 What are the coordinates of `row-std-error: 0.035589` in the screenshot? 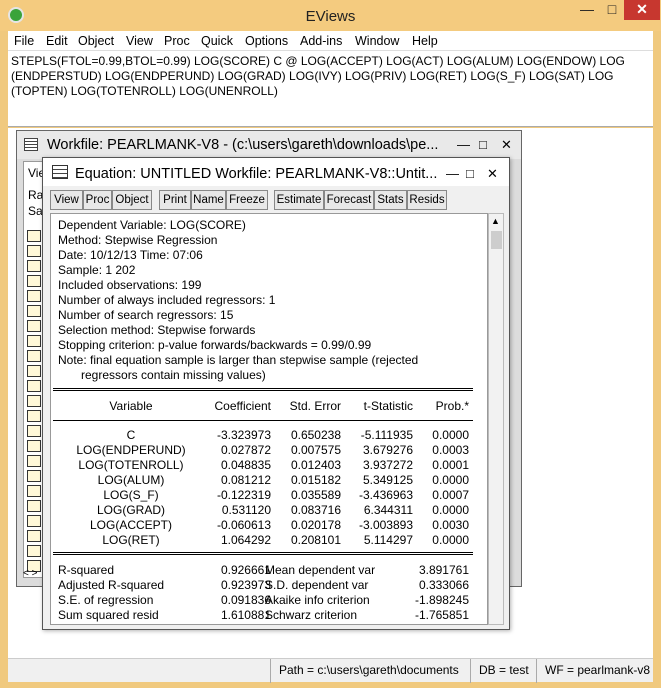 It's located at (315, 495).